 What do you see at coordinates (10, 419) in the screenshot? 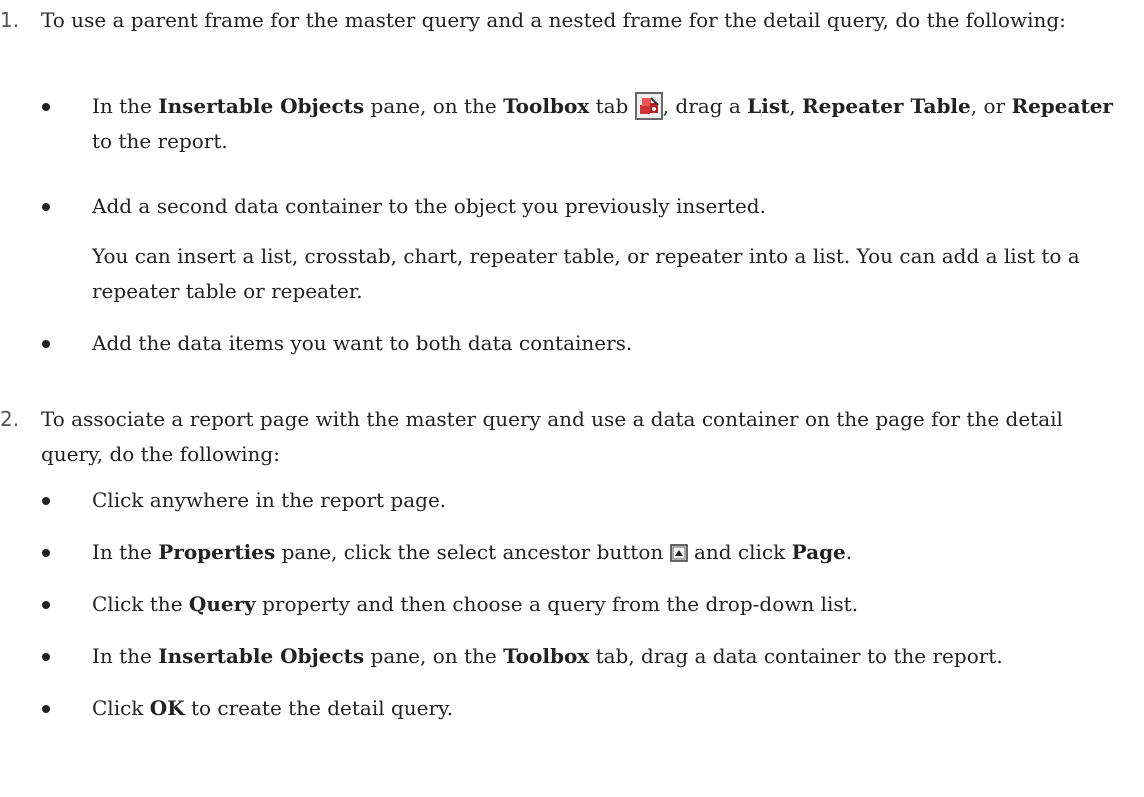
I see `step-number: 2.` at bounding box center [10, 419].